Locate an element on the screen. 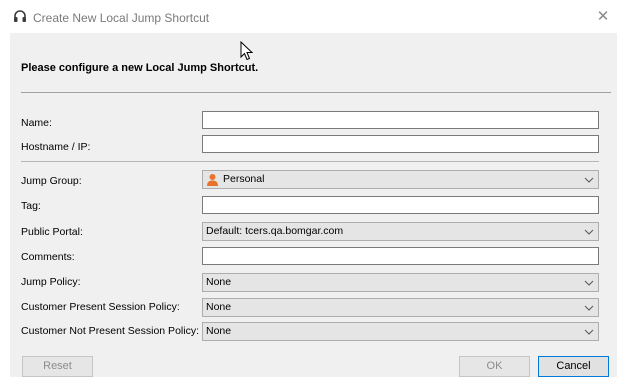  mouse-cursor-icon is located at coordinates (247, 51).